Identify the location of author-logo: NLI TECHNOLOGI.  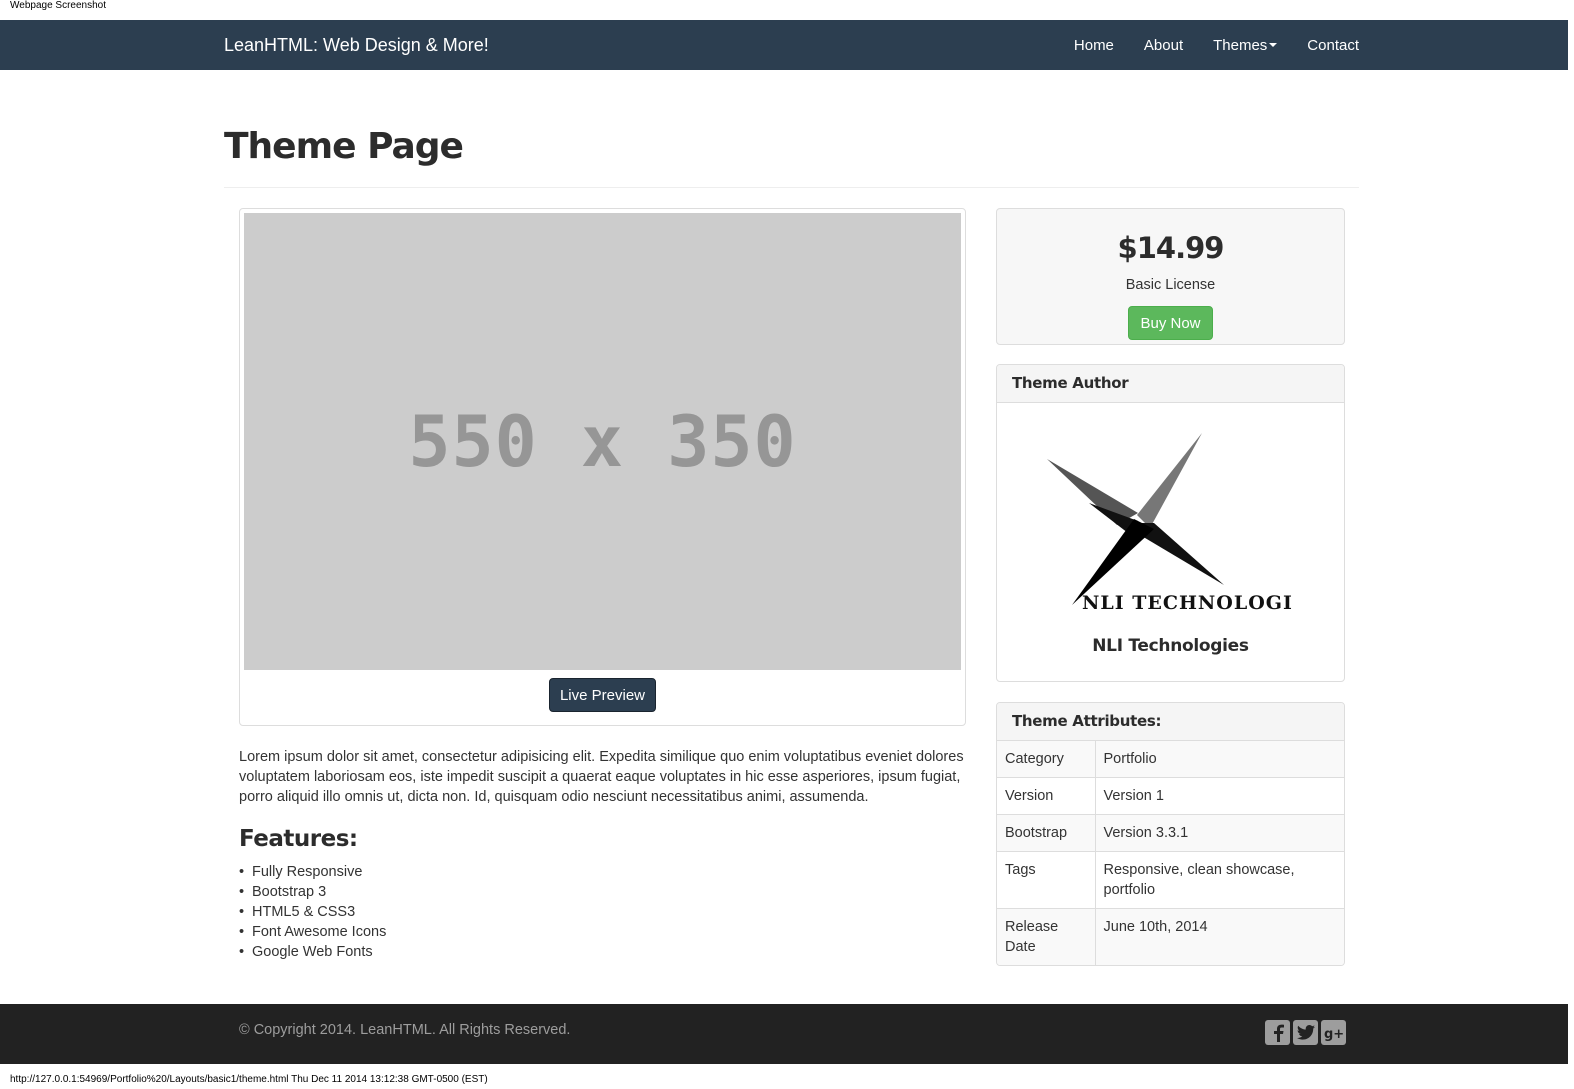
(1172, 523).